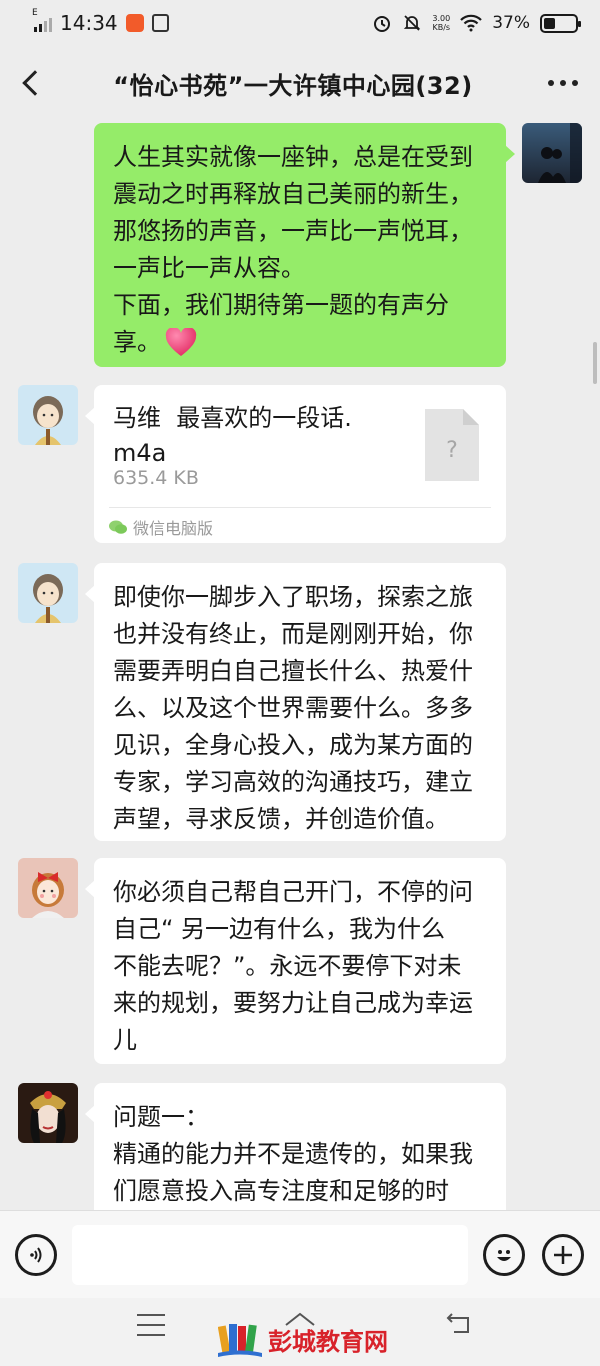 The image size is (600, 1366). I want to click on recent-apps-button, so click(151, 1325).